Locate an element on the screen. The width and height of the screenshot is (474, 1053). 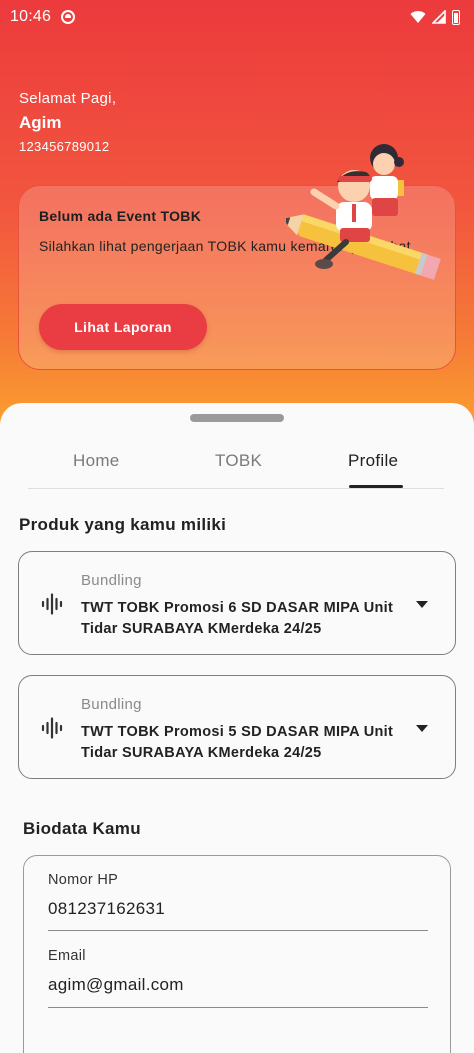
battery-icon is located at coordinates (456, 17).